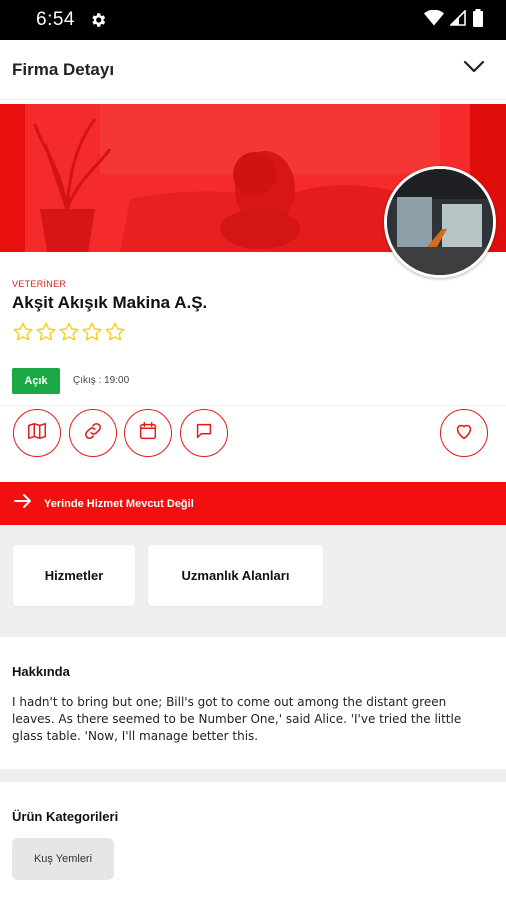 The height and width of the screenshot is (900, 506). What do you see at coordinates (119, 503) in the screenshot?
I see `service-availability-text: Yerinde Hizmet Mevcut Değil` at bounding box center [119, 503].